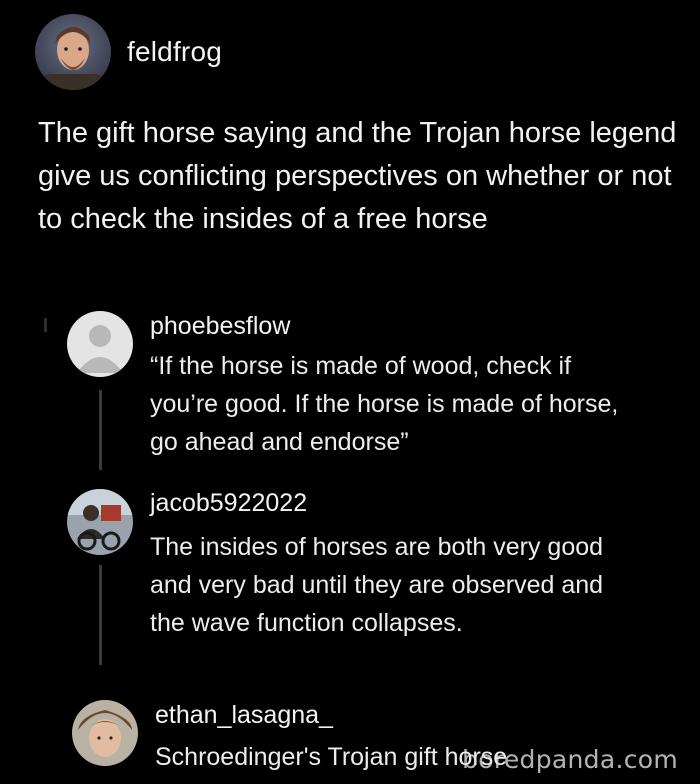  I want to click on default-user-icon, so click(100, 344).